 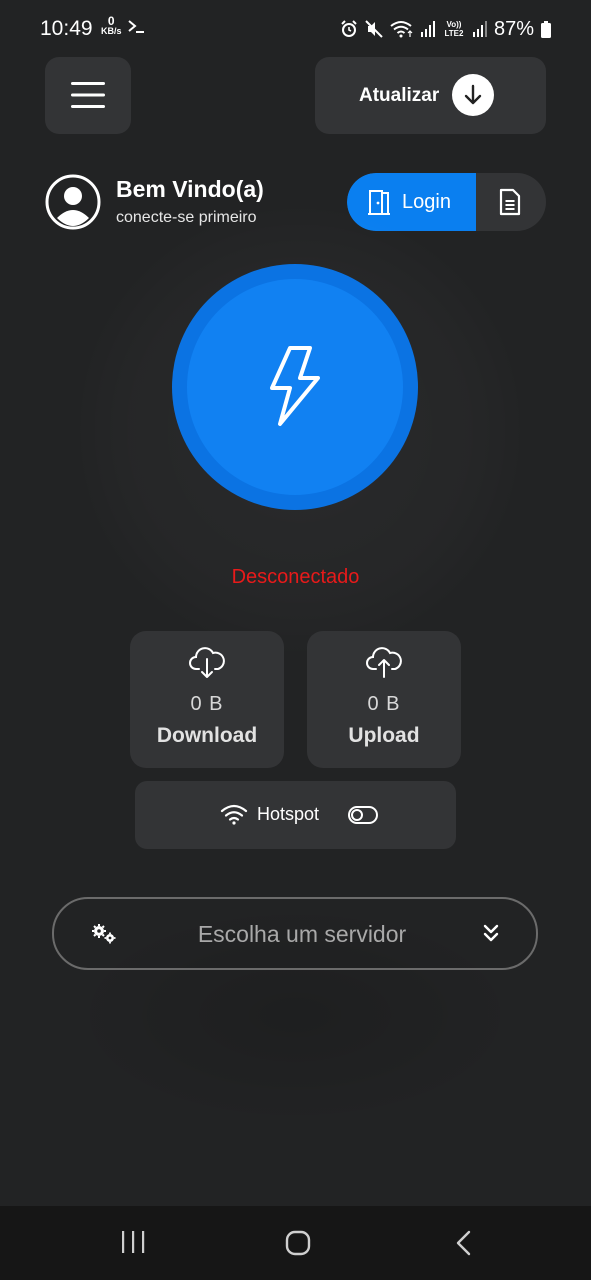 I want to click on cloud-download-icon, so click(x=207, y=662).